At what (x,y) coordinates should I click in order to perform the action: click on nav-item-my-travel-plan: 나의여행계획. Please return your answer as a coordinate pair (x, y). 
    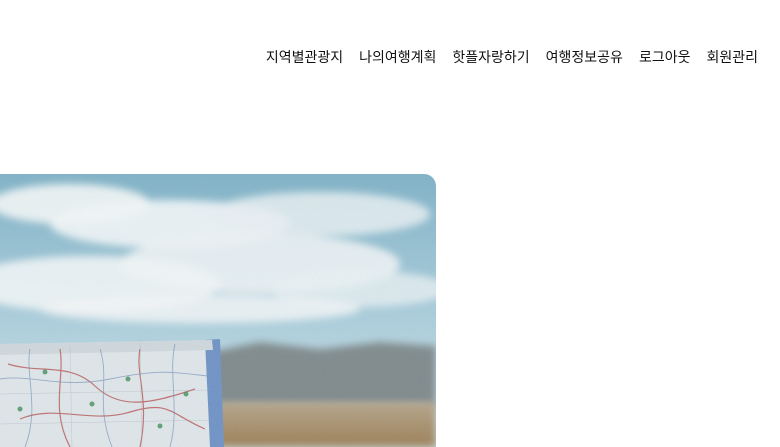
    Looking at the image, I should click on (397, 58).